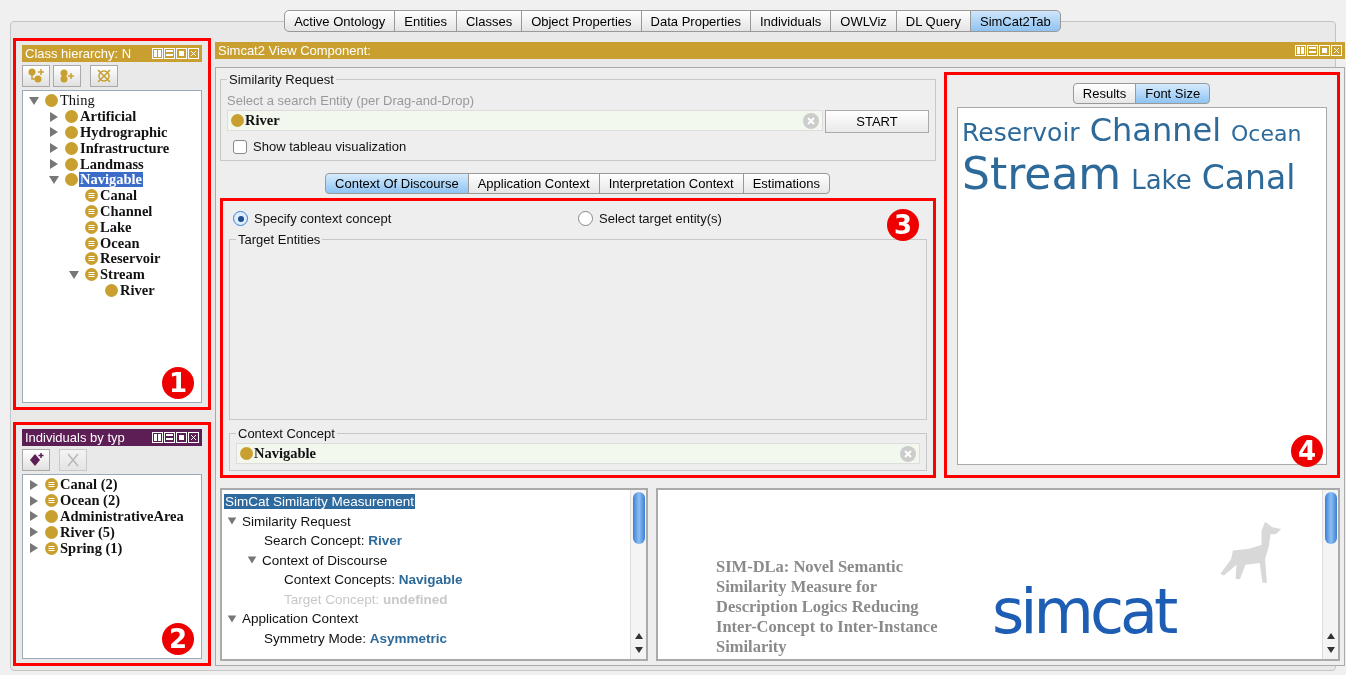  Describe the element at coordinates (397, 183) in the screenshot. I see `tab: Context Of Discourse` at that location.